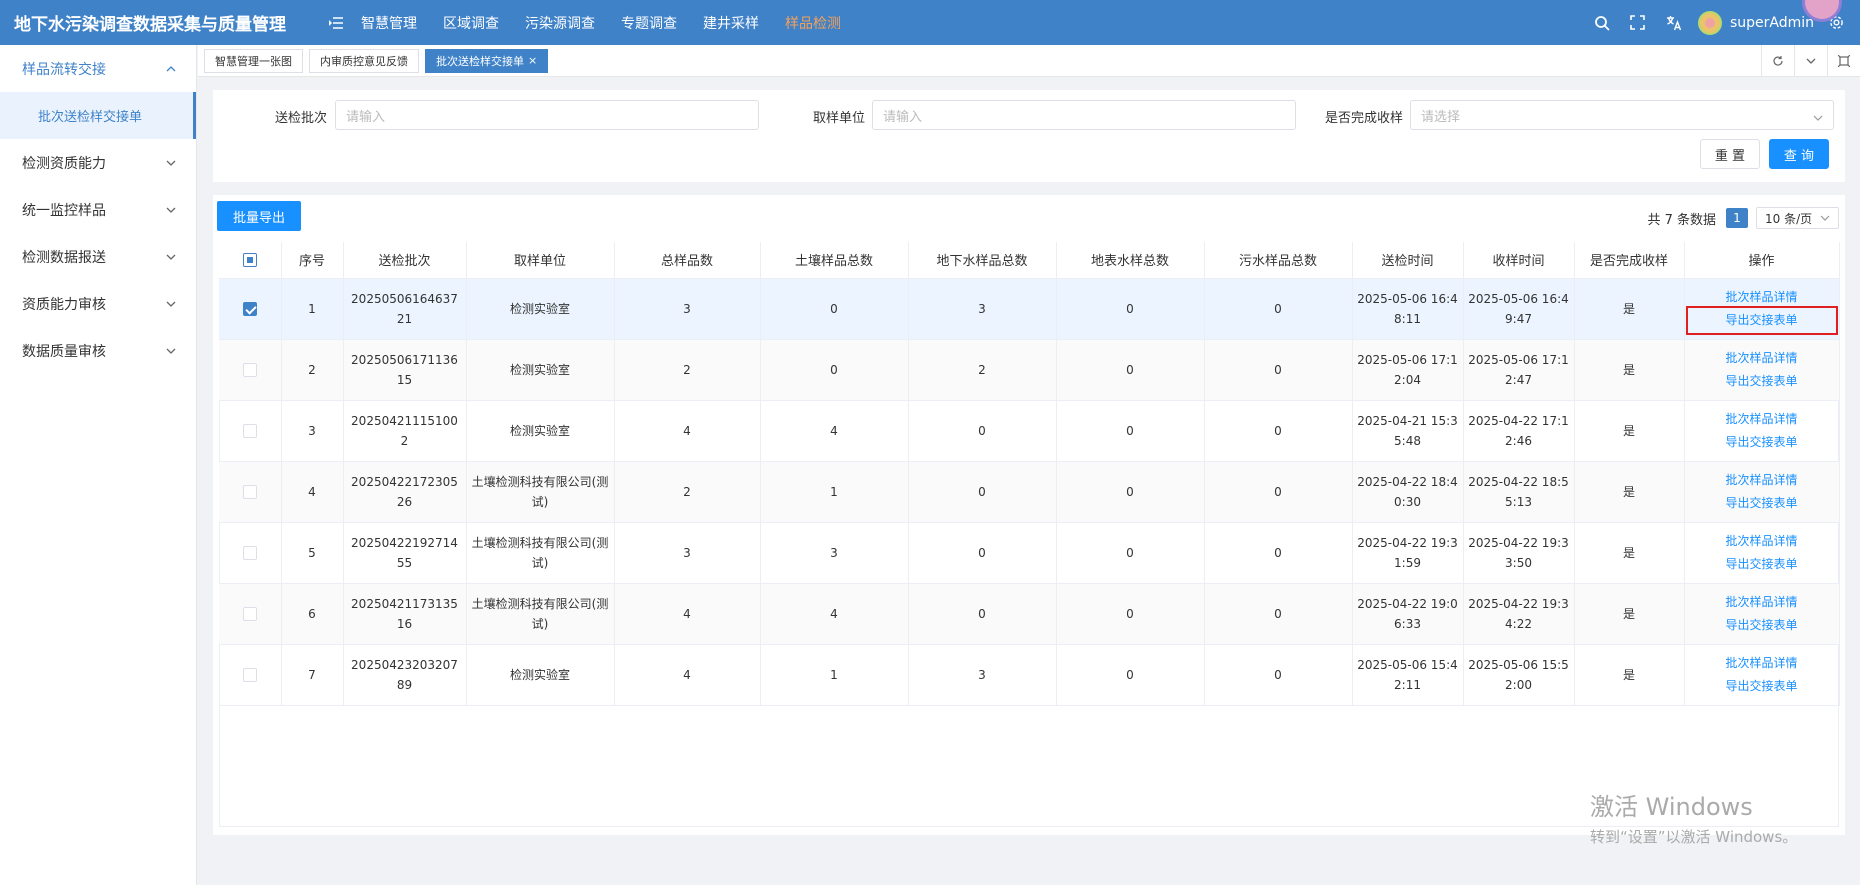 The image size is (1860, 885). What do you see at coordinates (1674, 23) in the screenshot?
I see `translate-icon` at bounding box center [1674, 23].